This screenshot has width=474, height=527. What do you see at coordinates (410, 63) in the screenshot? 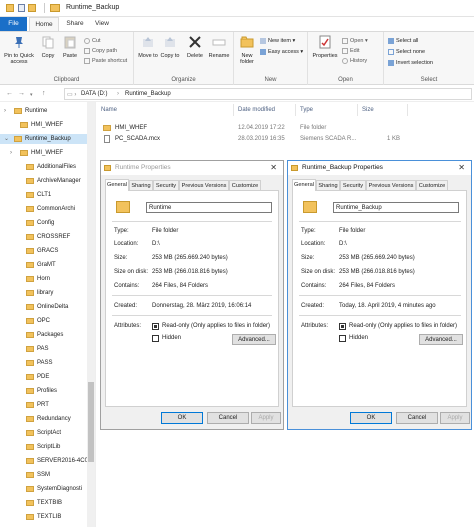
I see `invert-selection-button: Invert selection` at bounding box center [410, 63].